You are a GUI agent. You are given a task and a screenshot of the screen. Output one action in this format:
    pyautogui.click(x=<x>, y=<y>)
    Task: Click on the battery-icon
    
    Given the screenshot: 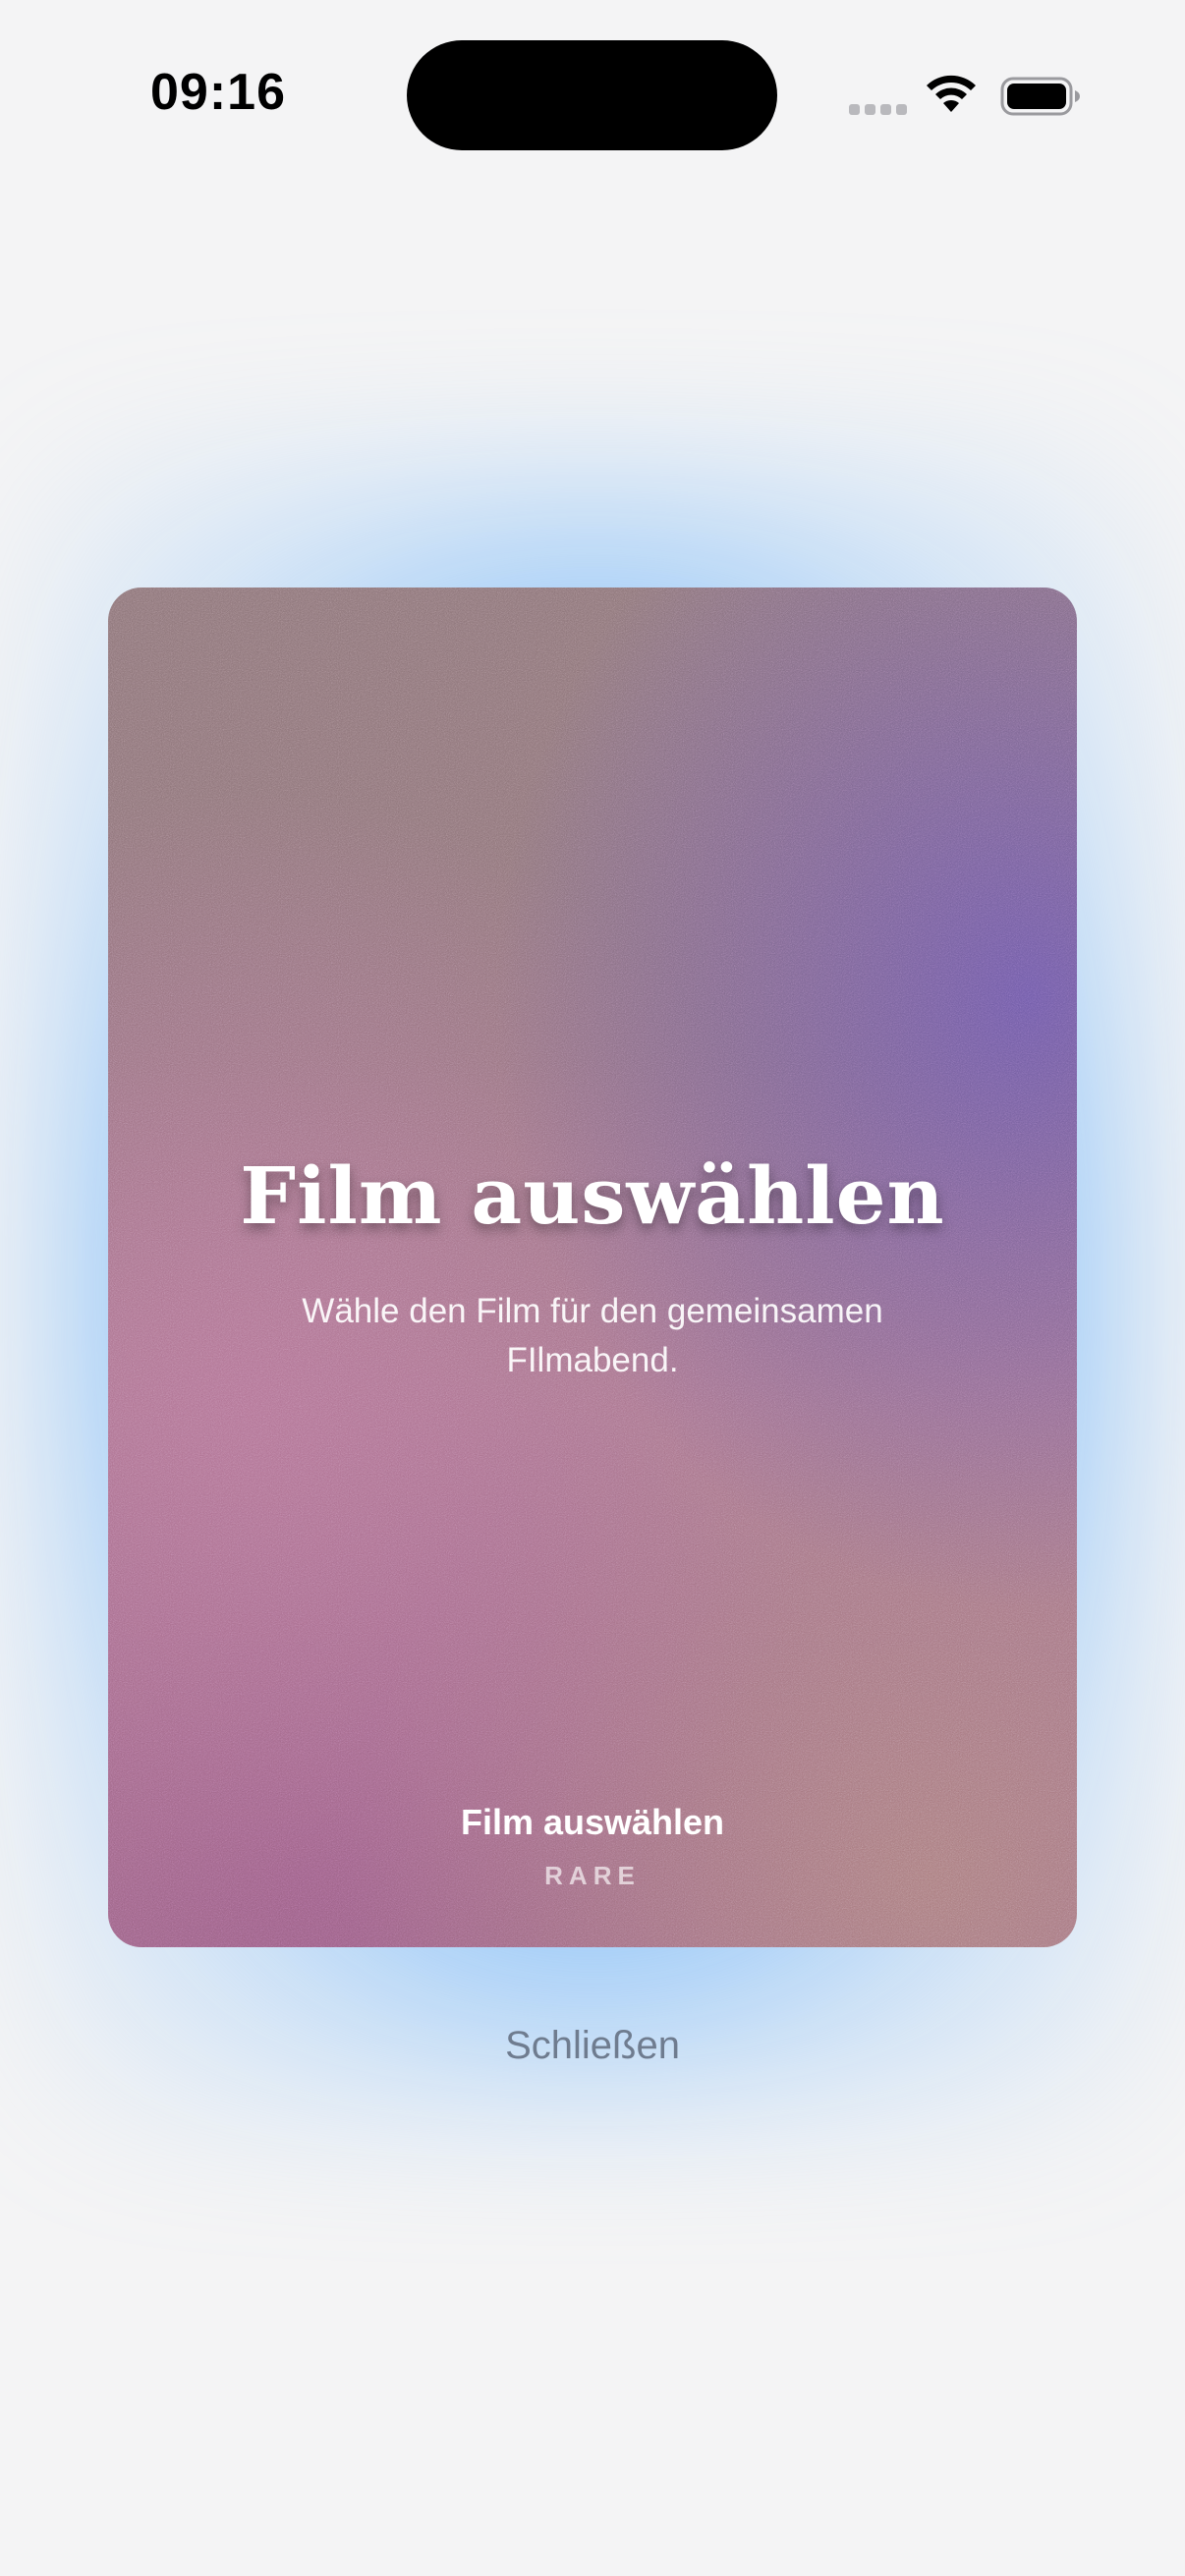 What is the action you would take?
    pyautogui.click(x=1040, y=96)
    